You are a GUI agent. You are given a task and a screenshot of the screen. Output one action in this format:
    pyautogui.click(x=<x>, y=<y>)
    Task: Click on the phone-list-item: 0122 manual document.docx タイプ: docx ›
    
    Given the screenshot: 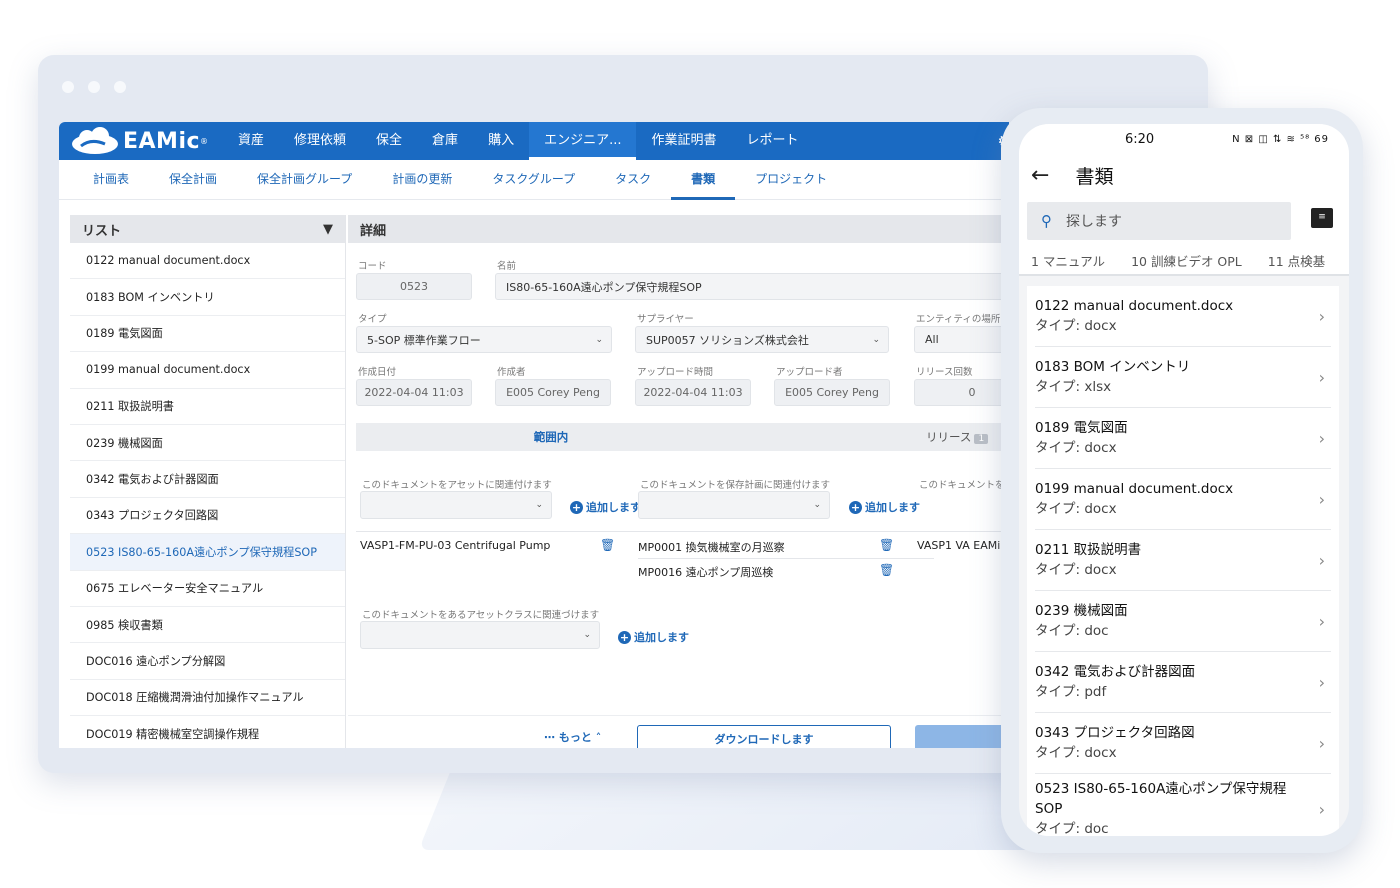 What is the action you would take?
    pyautogui.click(x=1183, y=316)
    